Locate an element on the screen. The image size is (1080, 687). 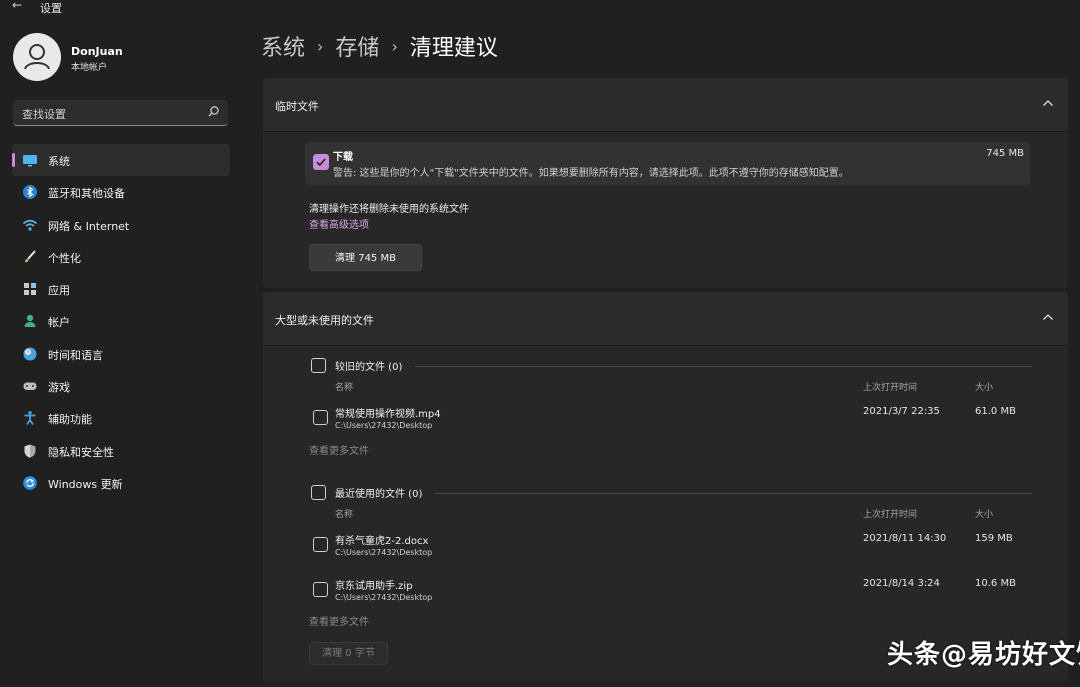
sidebar-item-time-language: 时间和语言 is located at coordinates (121, 354).